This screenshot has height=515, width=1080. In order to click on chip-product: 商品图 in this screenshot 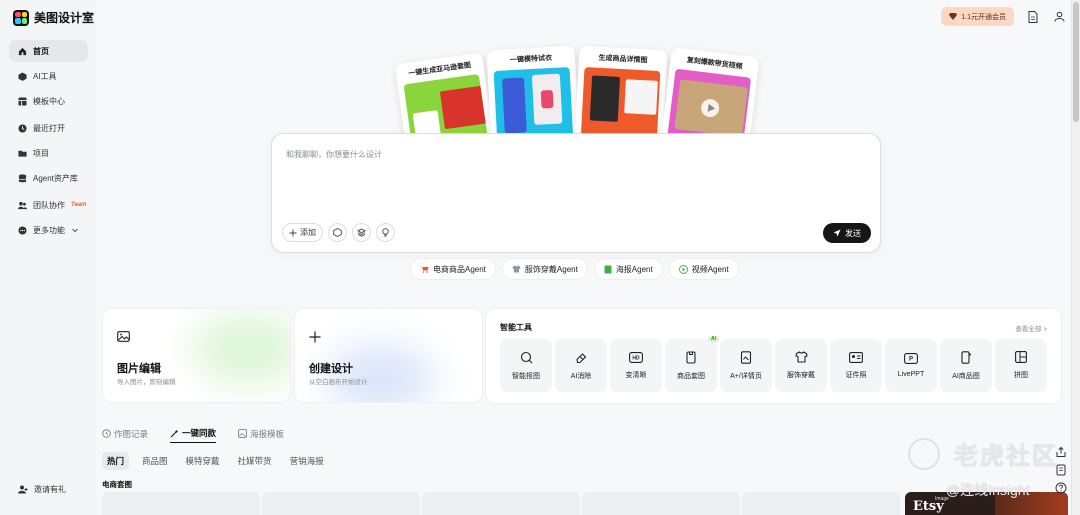, I will do `click(155, 461)`.